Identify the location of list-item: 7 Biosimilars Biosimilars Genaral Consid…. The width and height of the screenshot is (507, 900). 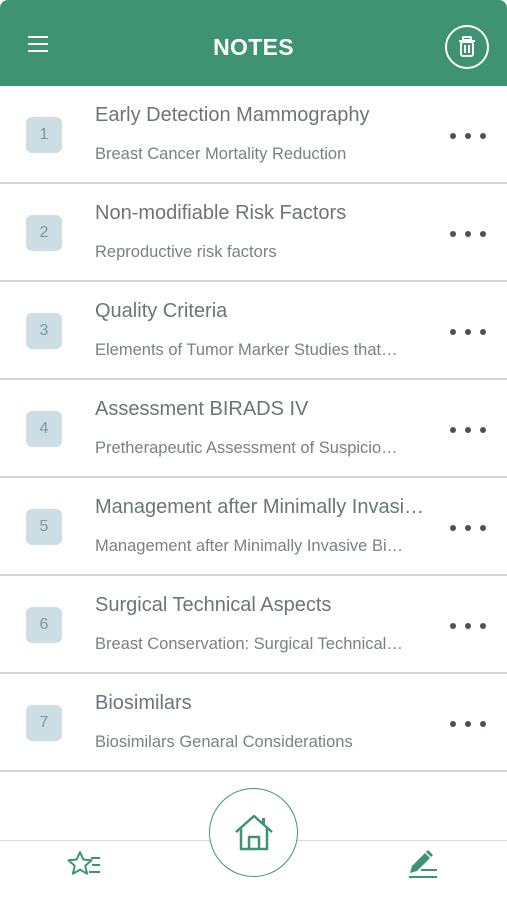
(253, 723).